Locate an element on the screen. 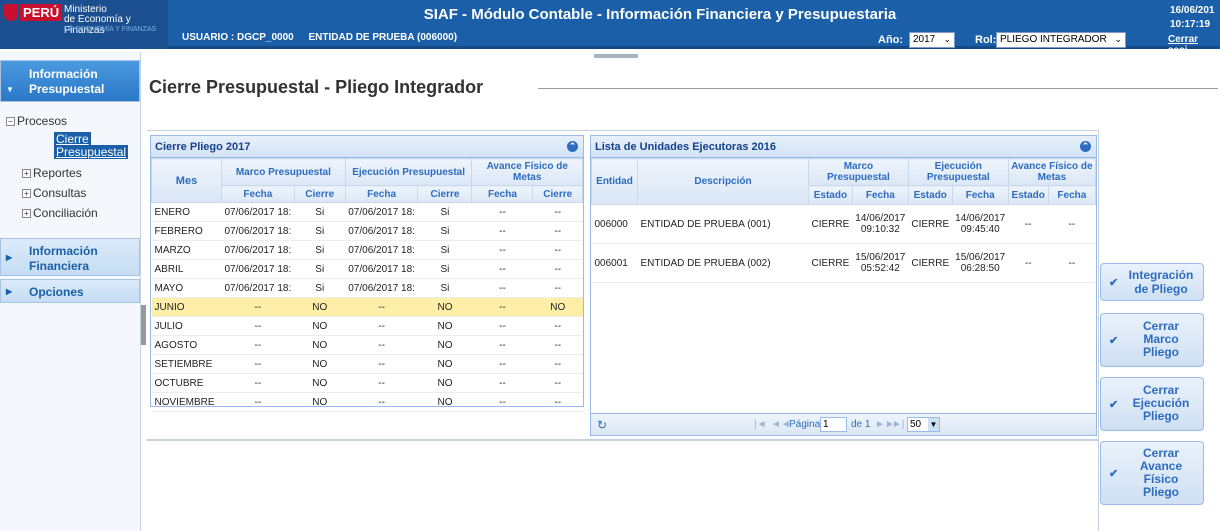 The height and width of the screenshot is (531, 1220). col-header-descripcion: Descripción is located at coordinates (723, 181).